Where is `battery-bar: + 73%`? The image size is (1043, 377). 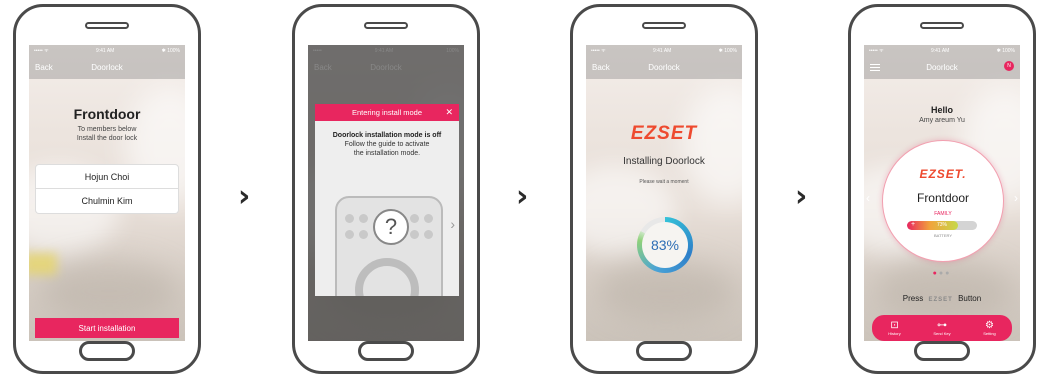 battery-bar: + 73% is located at coordinates (942, 225).